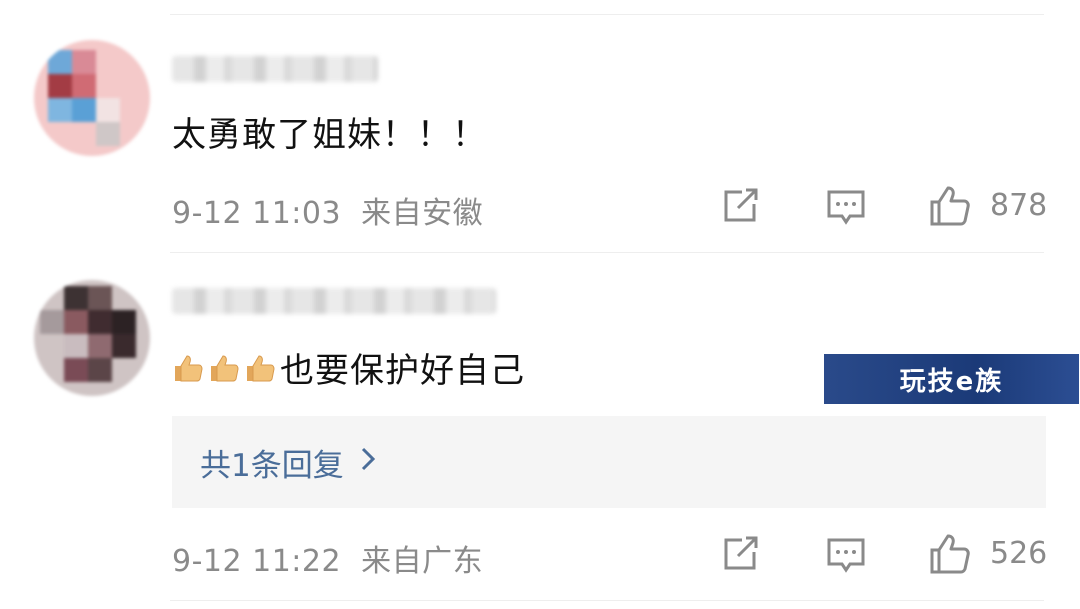  Describe the element at coordinates (348, 367) in the screenshot. I see `comment-text: 也要保护好自己` at that location.